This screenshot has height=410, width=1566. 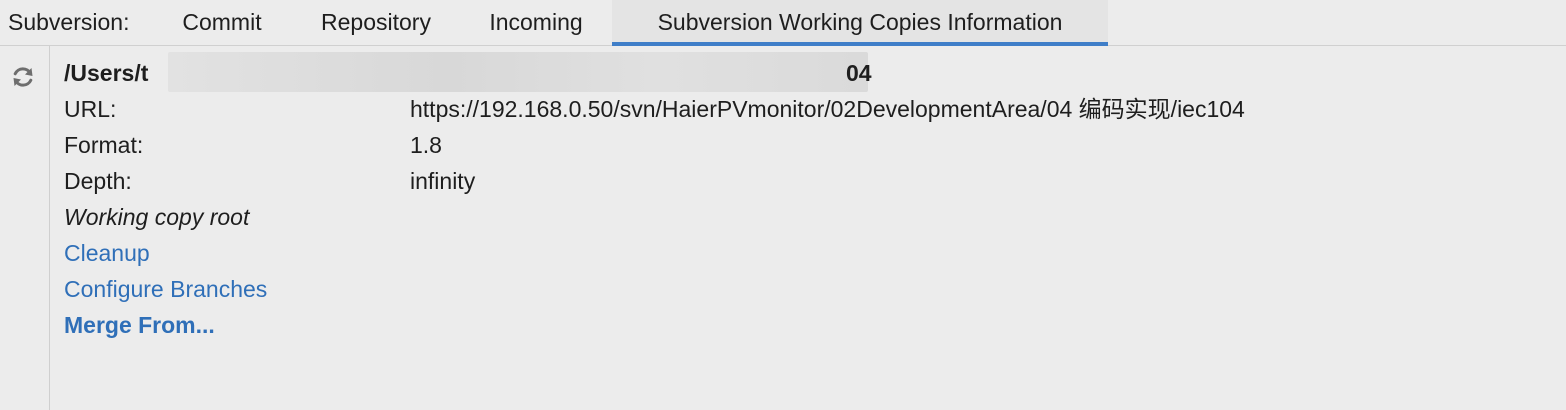 What do you see at coordinates (518, 72) in the screenshot?
I see `redacted-path-segment` at bounding box center [518, 72].